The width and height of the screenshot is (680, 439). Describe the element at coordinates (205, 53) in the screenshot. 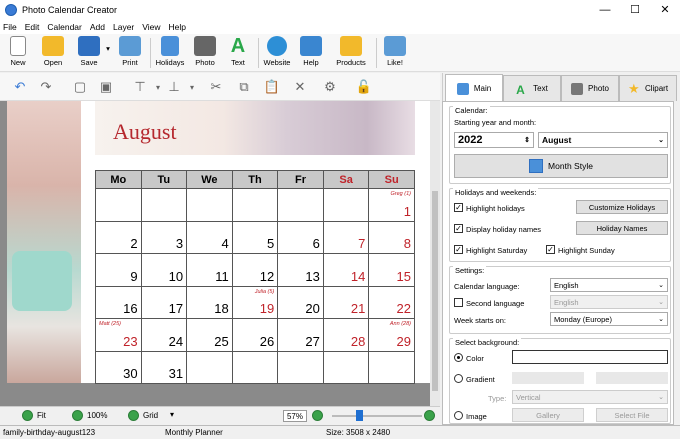

I see `photo-button: Photo` at that location.